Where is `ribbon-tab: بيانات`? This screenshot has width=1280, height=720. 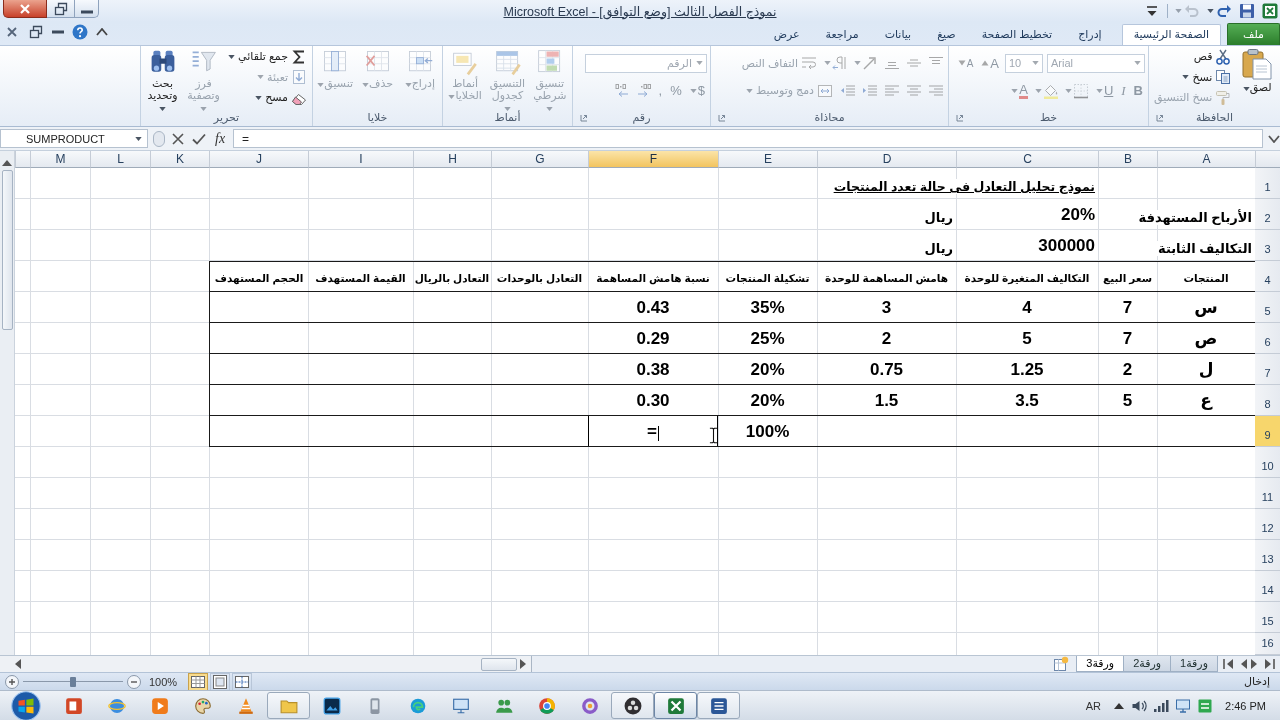
ribbon-tab: بيانات is located at coordinates (898, 34).